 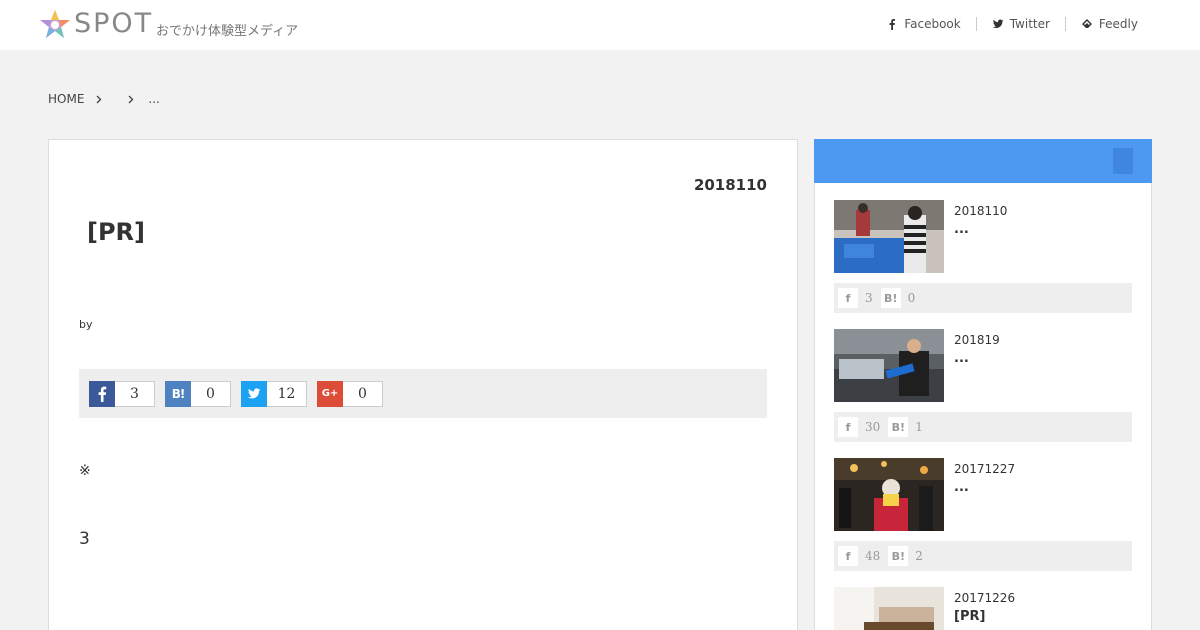 What do you see at coordinates (66, 99) in the screenshot?
I see `breadcrumb-home: HOME` at bounding box center [66, 99].